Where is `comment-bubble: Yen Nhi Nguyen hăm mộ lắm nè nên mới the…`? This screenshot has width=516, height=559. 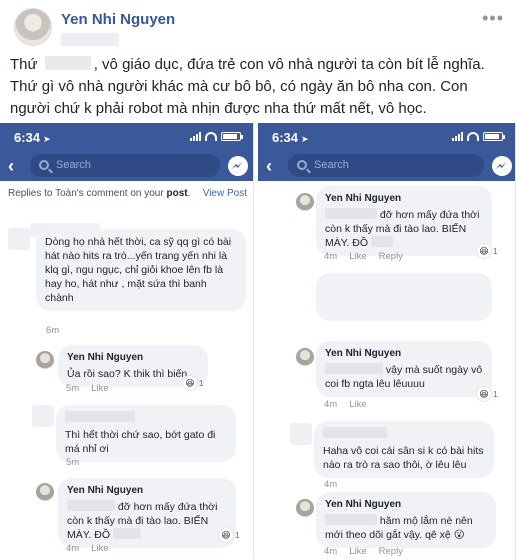
comment-bubble: Yen Nhi Nguyen hăm mộ lắm nè nên mới the… is located at coordinates (406, 520).